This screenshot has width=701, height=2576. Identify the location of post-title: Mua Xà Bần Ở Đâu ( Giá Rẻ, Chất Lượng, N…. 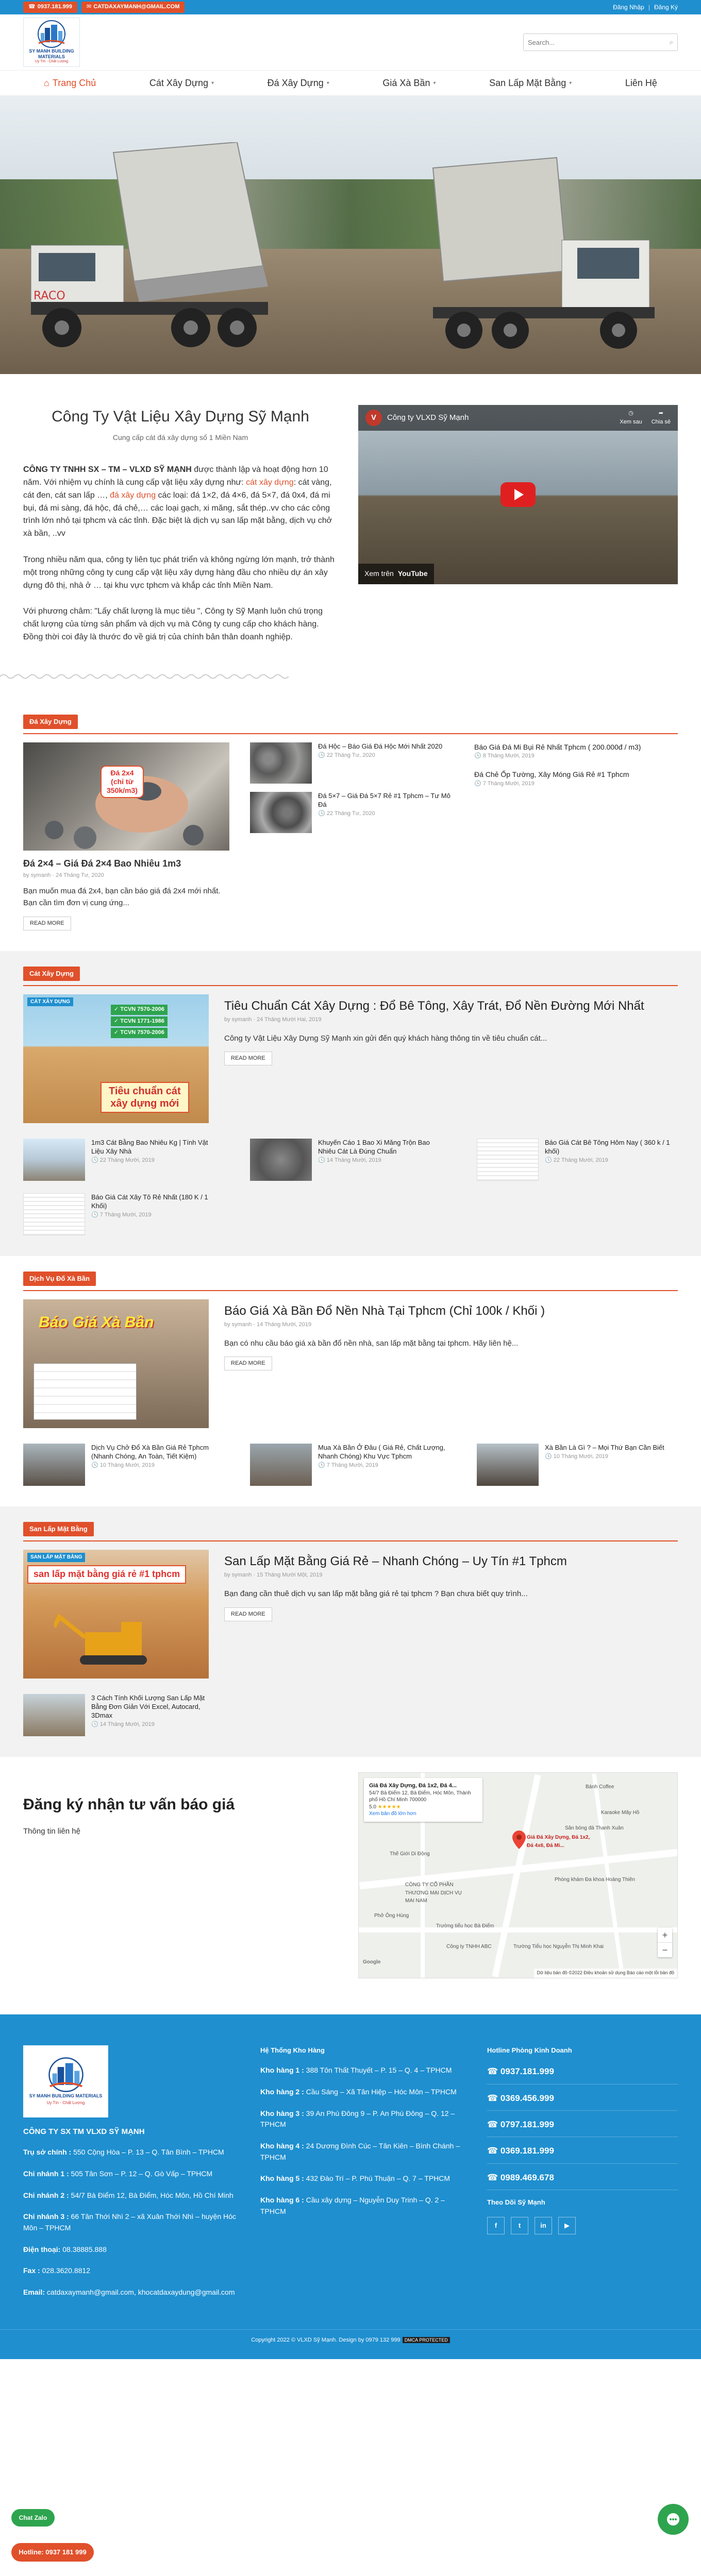
(382, 1452).